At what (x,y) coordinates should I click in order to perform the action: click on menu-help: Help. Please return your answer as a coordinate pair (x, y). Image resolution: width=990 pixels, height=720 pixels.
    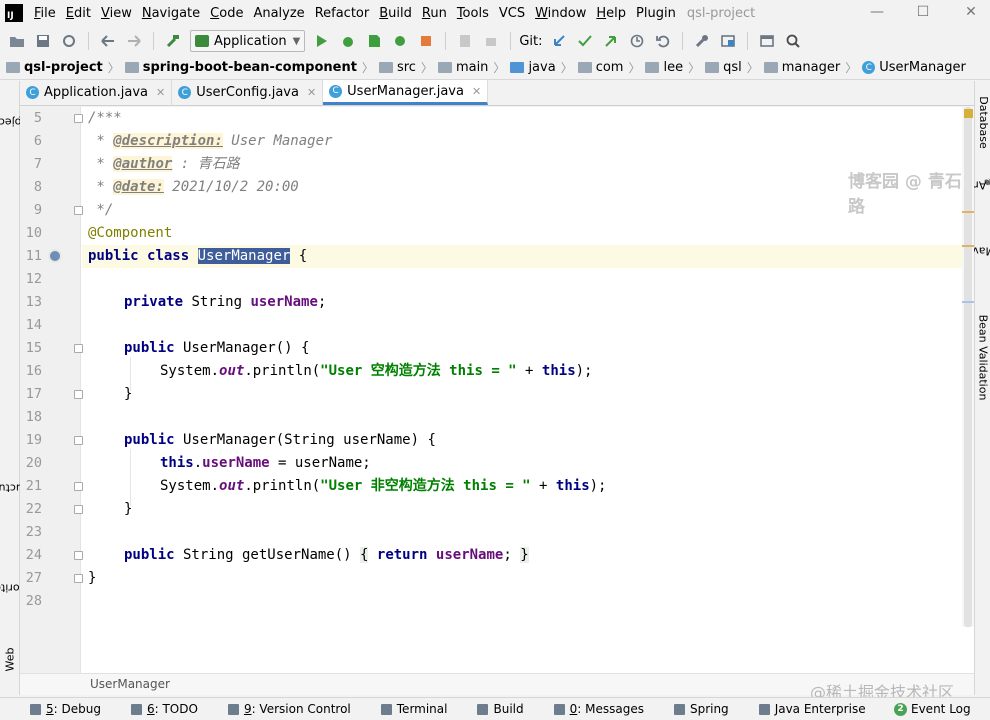
    Looking at the image, I should click on (611, 13).